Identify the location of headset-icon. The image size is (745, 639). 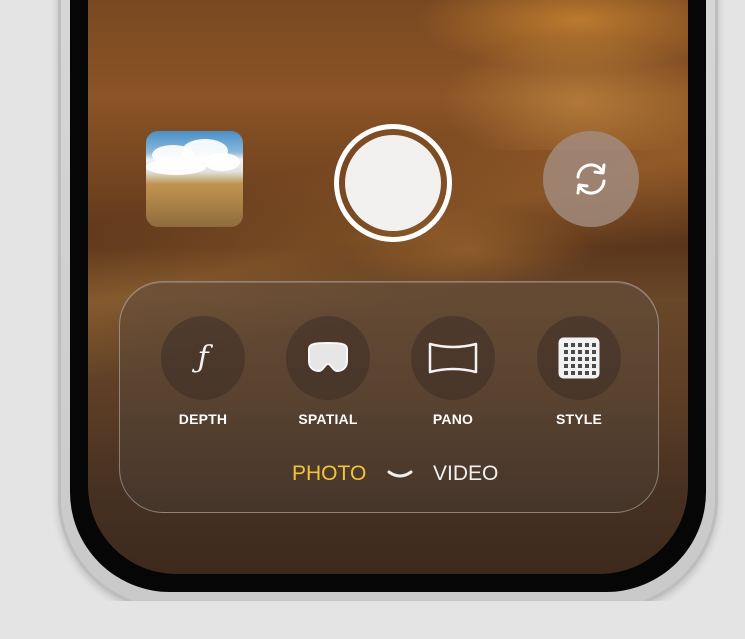
(328, 357).